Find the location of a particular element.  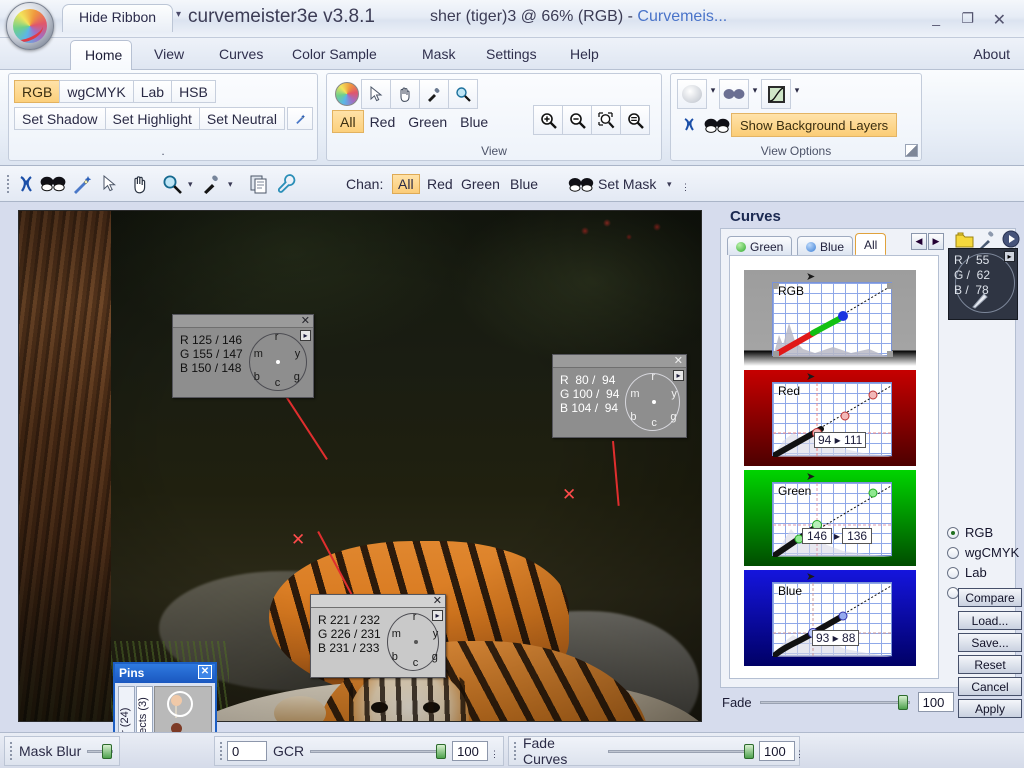

view-channel-green: Green is located at coordinates (427, 121).